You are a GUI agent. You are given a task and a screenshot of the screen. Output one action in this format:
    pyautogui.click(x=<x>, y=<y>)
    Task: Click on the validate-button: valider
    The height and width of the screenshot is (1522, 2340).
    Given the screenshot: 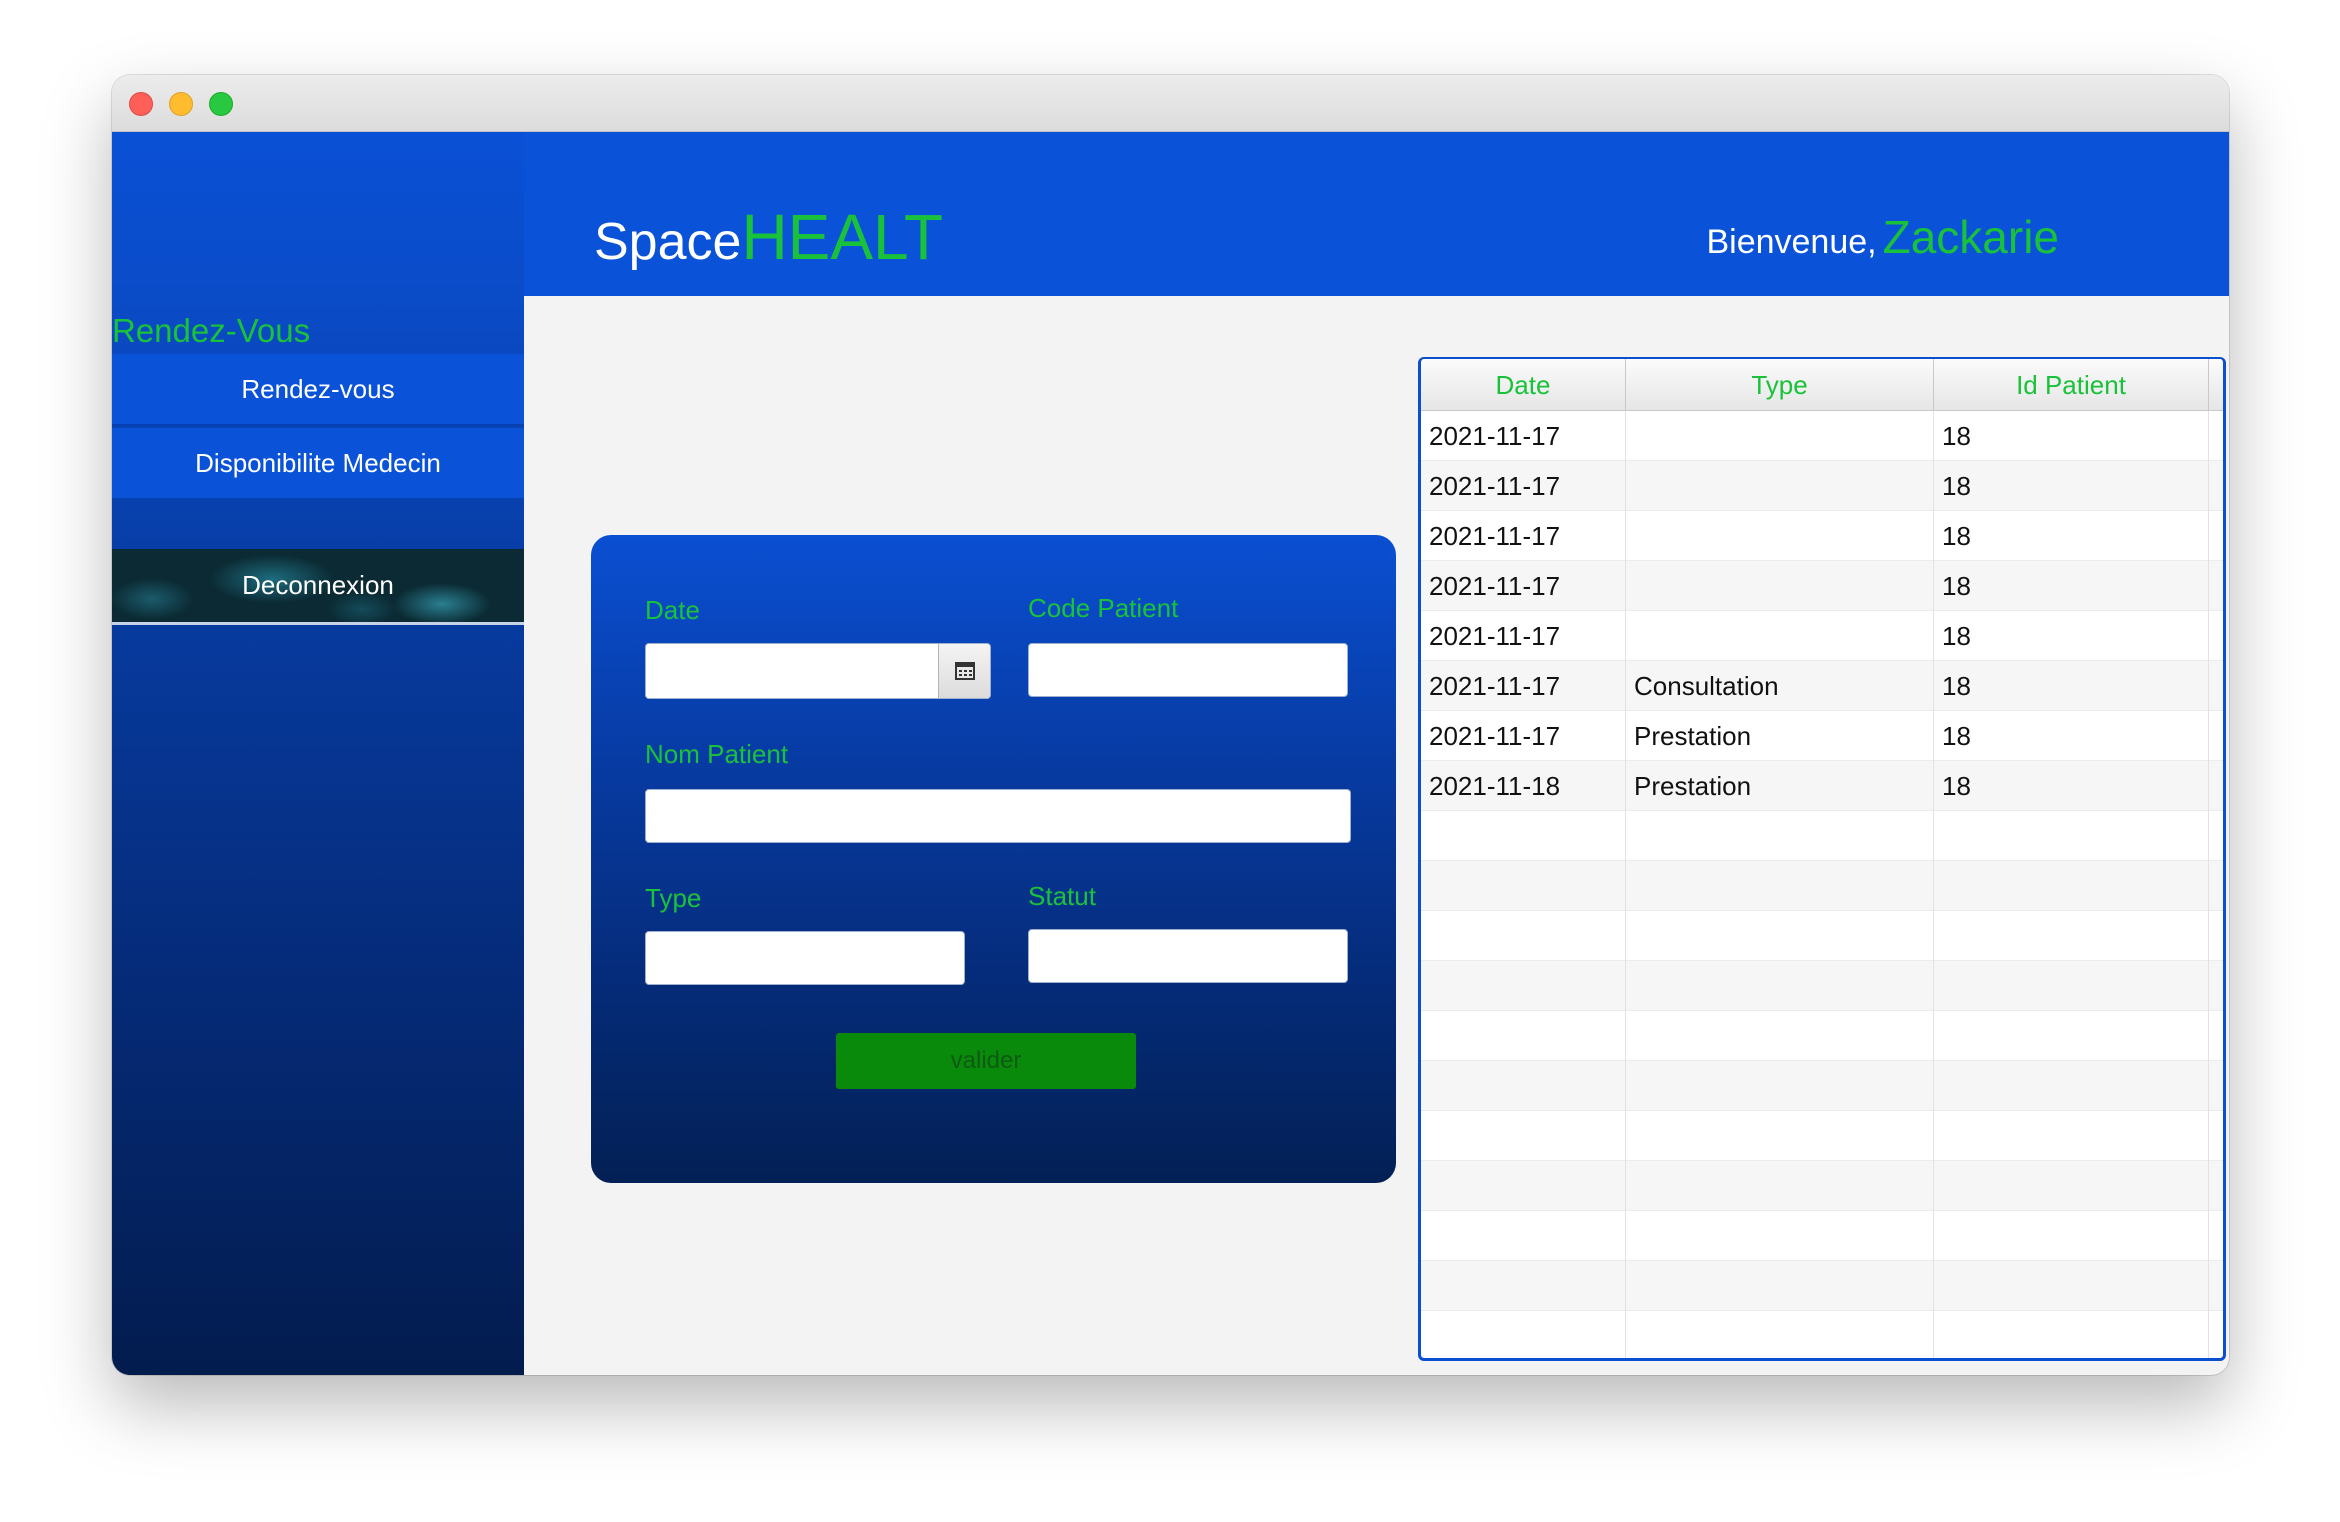 What is the action you would take?
    pyautogui.click(x=986, y=1061)
    